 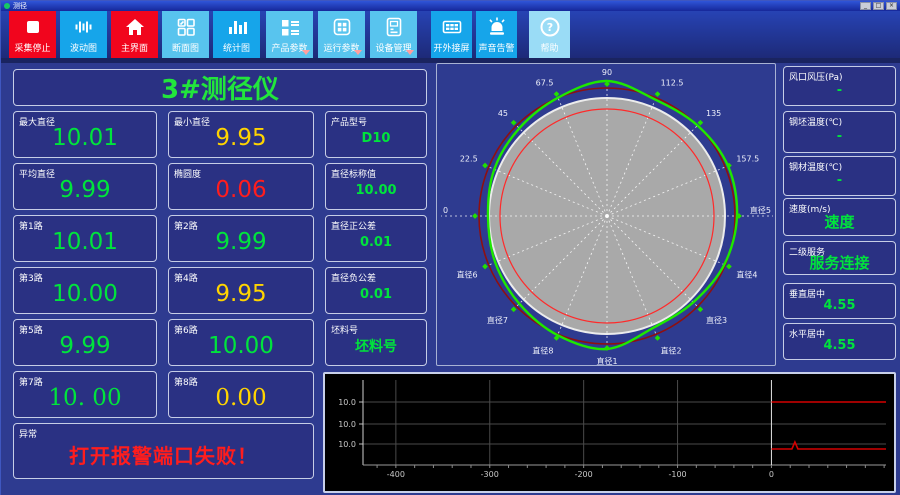 I want to click on metric-cell: 第8路 0.00, so click(x=241, y=394).